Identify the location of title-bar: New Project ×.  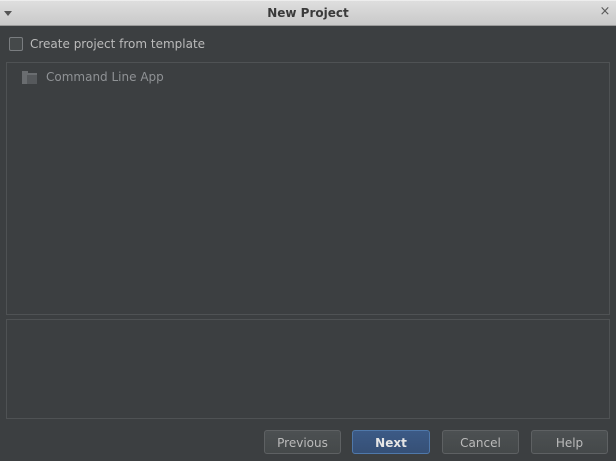
(308, 13).